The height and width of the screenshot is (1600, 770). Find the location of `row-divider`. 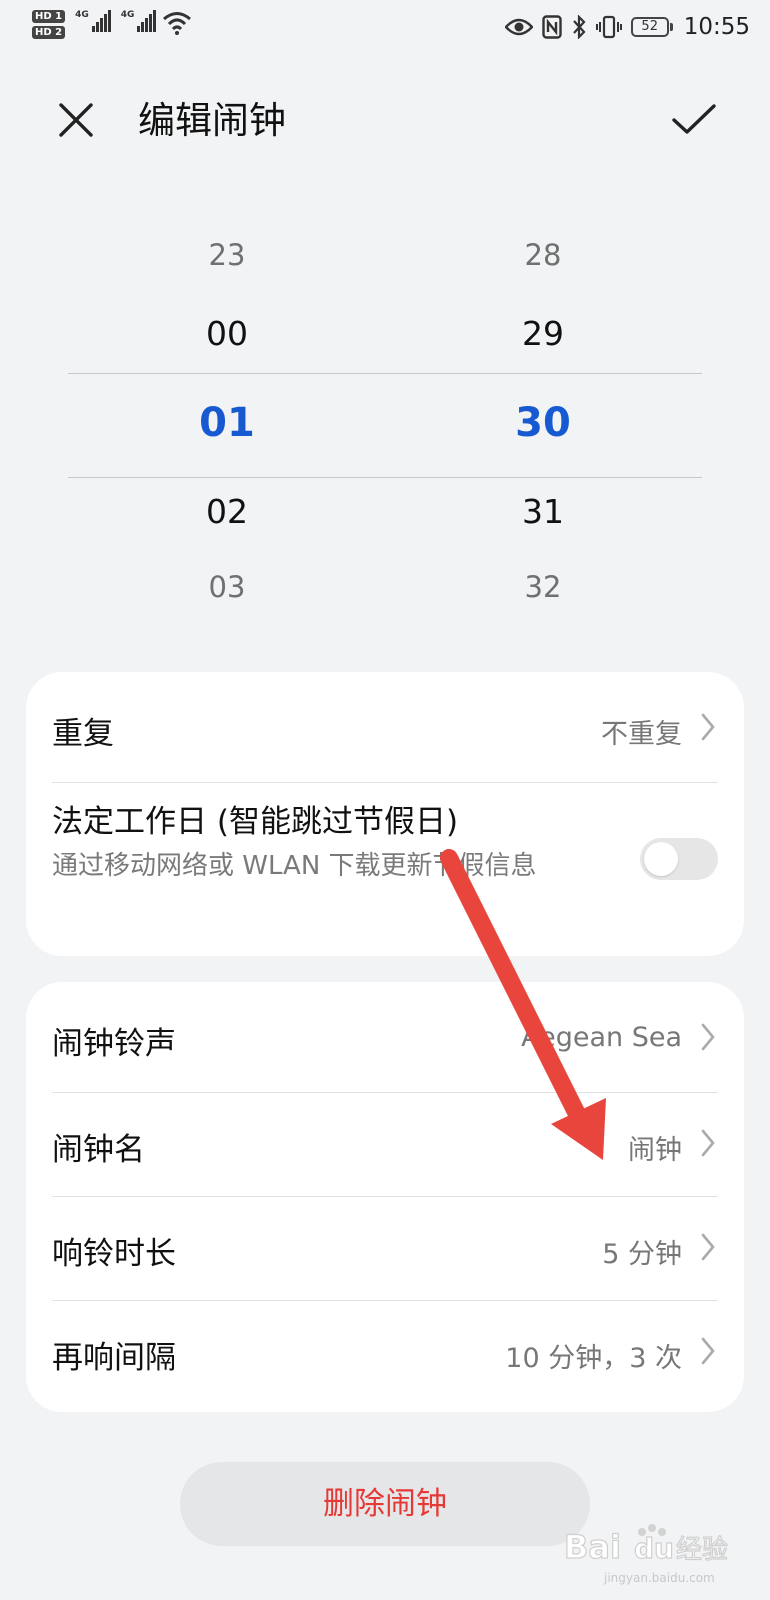

row-divider is located at coordinates (385, 782).